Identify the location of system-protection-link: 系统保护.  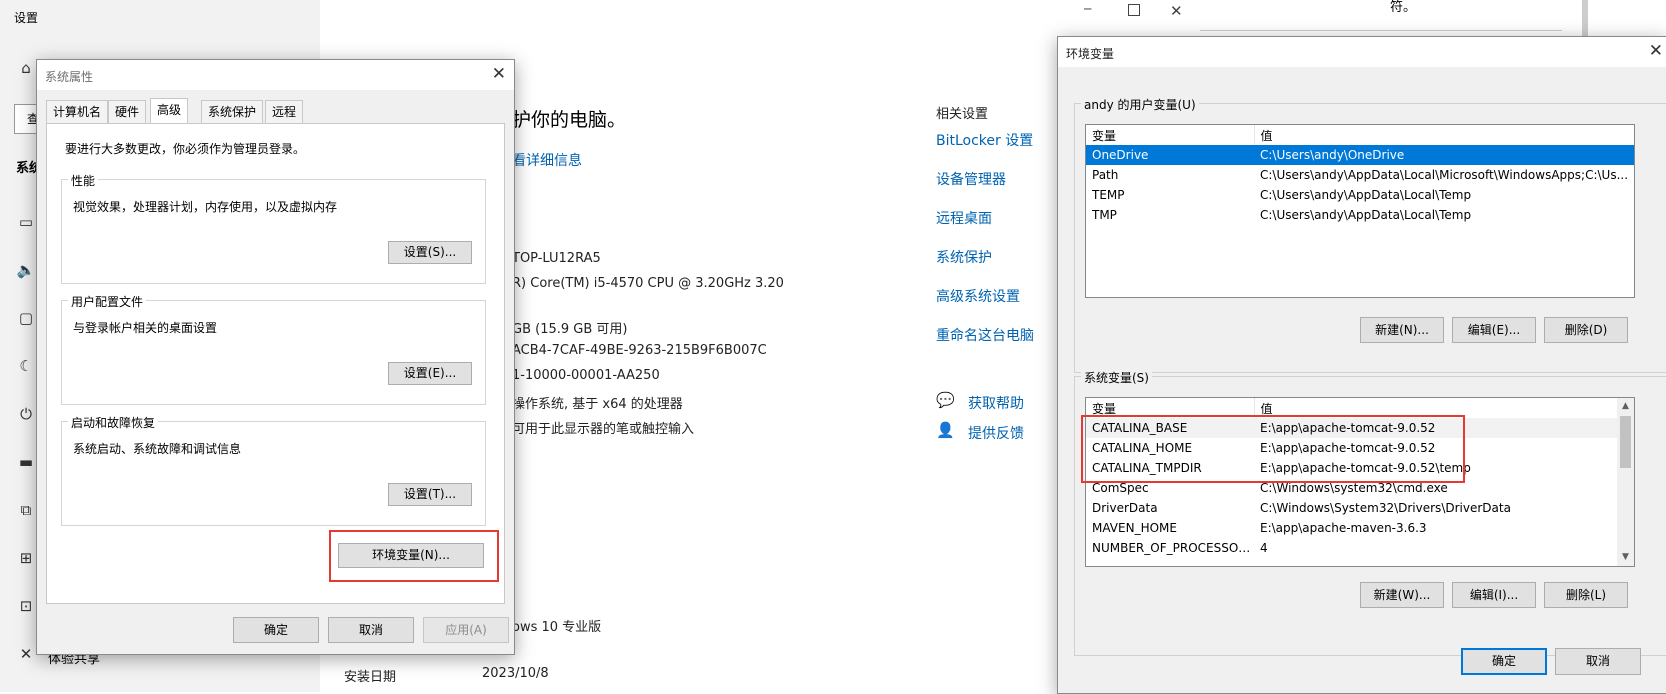
(964, 257).